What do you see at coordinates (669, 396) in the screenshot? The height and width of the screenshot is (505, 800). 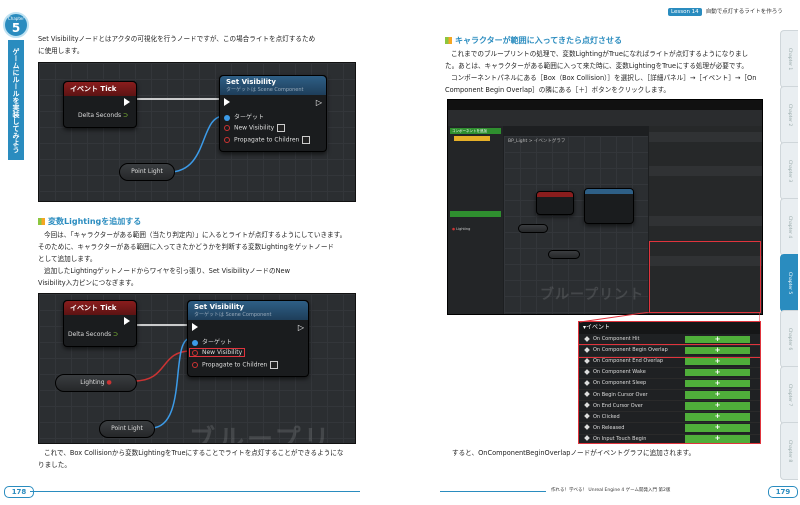 I see `event-row: On Begin Cursor Over +` at bounding box center [669, 396].